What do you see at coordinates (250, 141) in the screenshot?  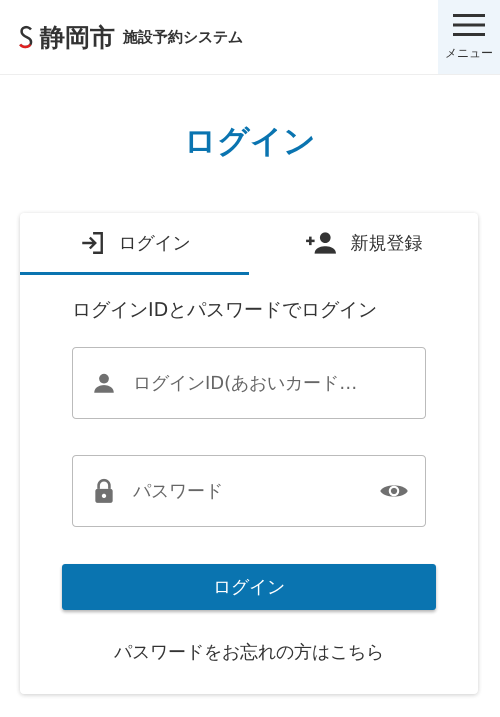 I see `page-title: ログイン` at bounding box center [250, 141].